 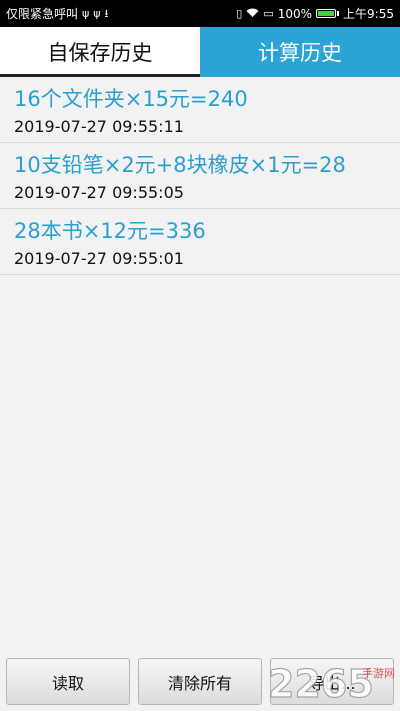 I want to click on clear-all-button: 清除所有, so click(x=200, y=681).